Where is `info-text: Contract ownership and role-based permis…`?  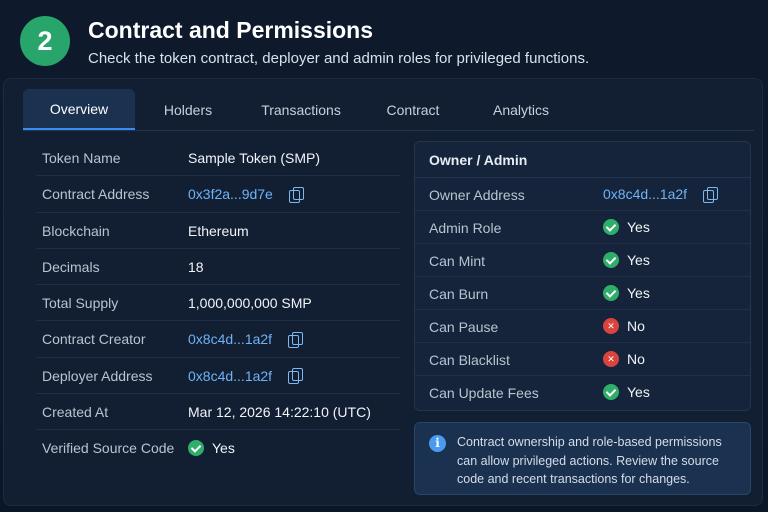
info-text: Contract ownership and role-based permis… is located at coordinates (589, 460).